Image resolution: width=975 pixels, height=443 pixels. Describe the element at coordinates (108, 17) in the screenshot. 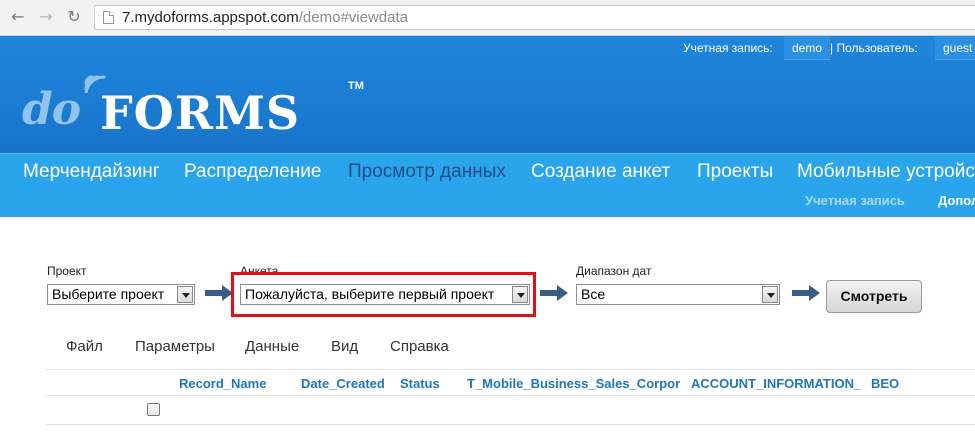

I see `page-icon` at that location.